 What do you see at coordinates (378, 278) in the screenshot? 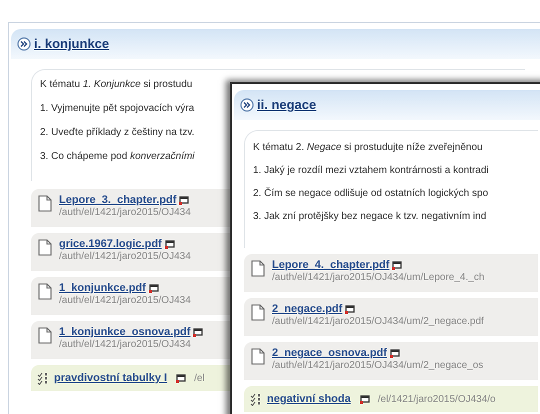
I see `file-path: /auth/el/1421/jaro2015/OJ434/um/Lepore_4._ch` at bounding box center [378, 278].